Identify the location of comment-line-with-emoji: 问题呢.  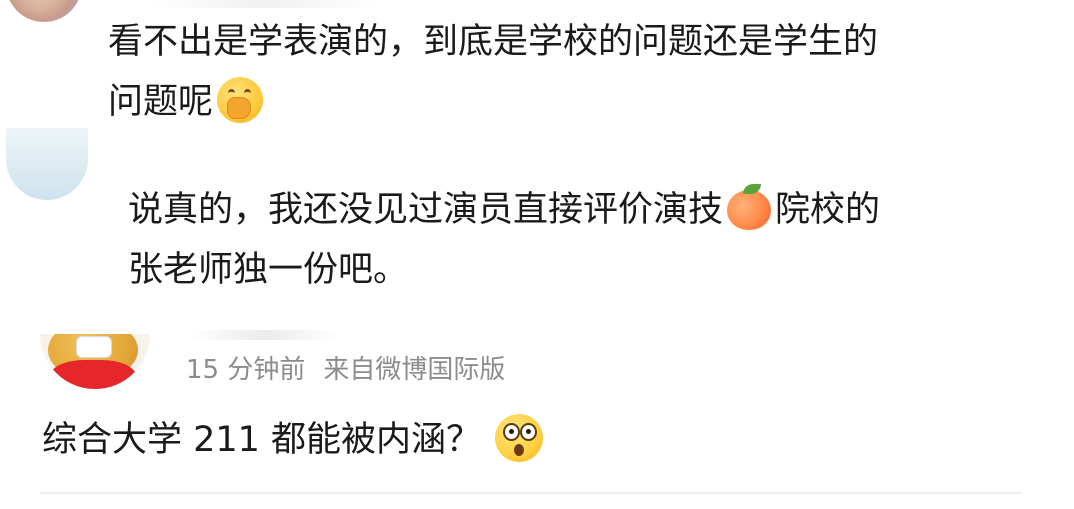
(493, 102).